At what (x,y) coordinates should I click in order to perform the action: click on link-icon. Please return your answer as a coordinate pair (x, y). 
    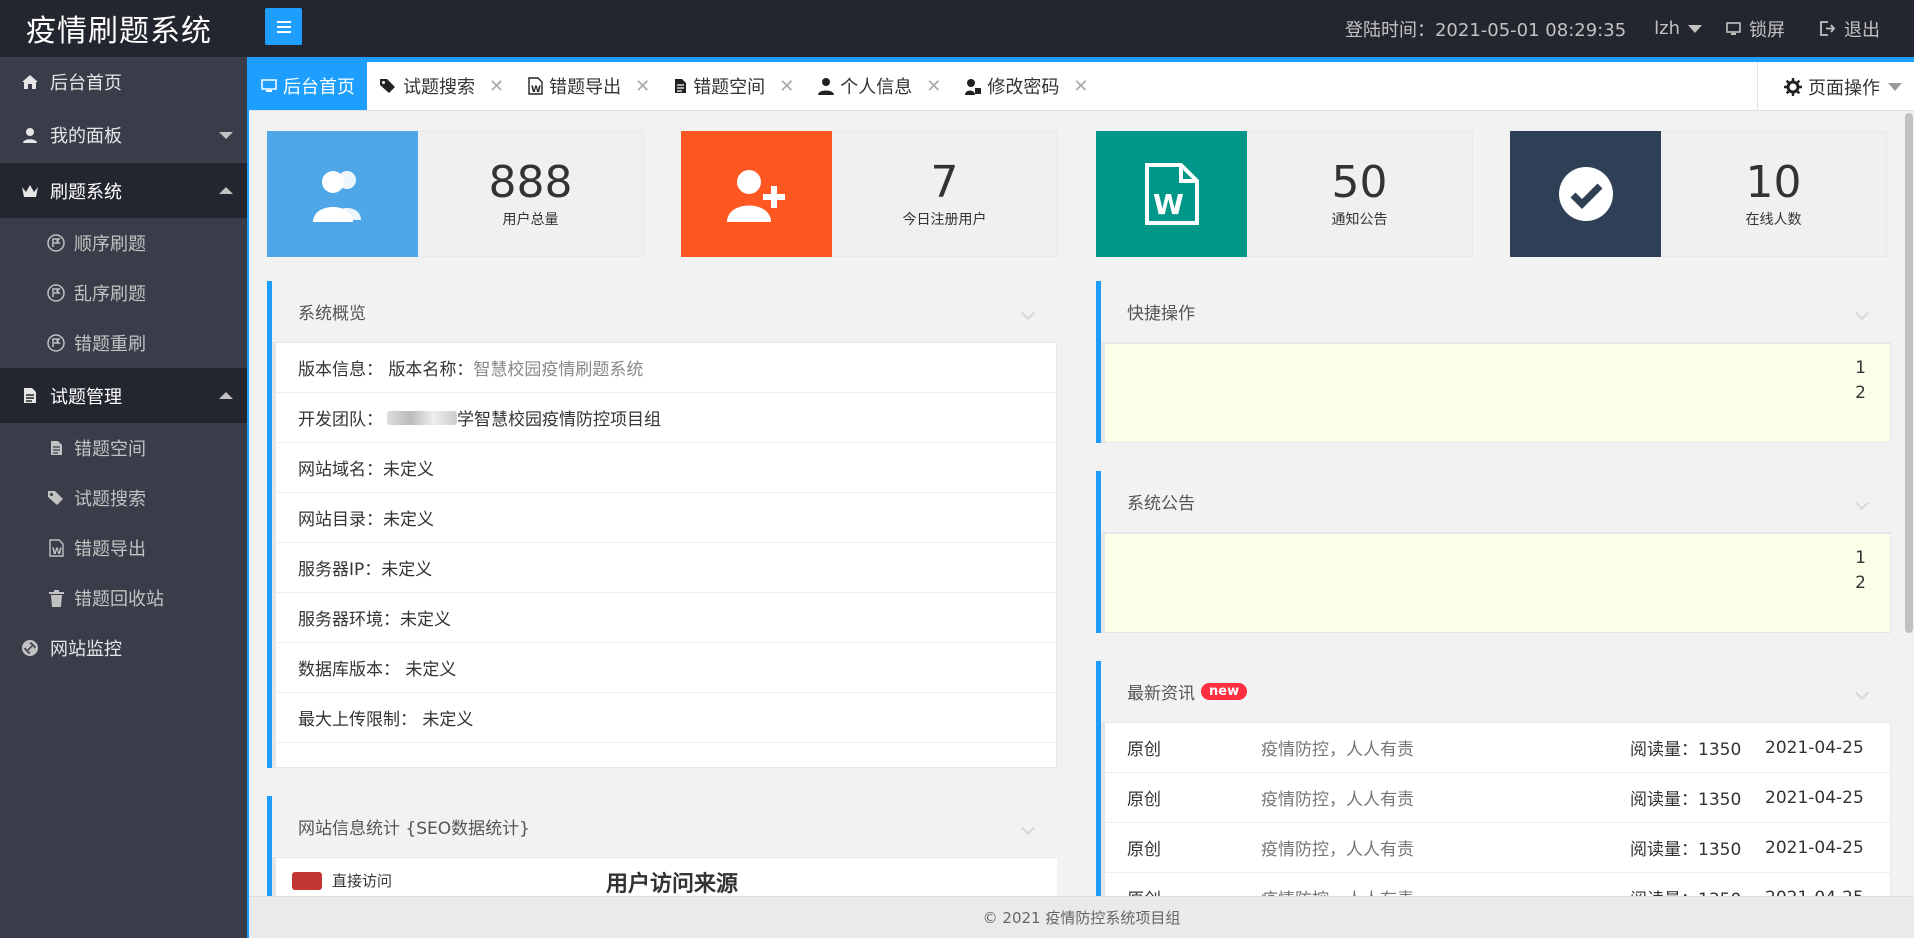
    Looking at the image, I should click on (30, 648).